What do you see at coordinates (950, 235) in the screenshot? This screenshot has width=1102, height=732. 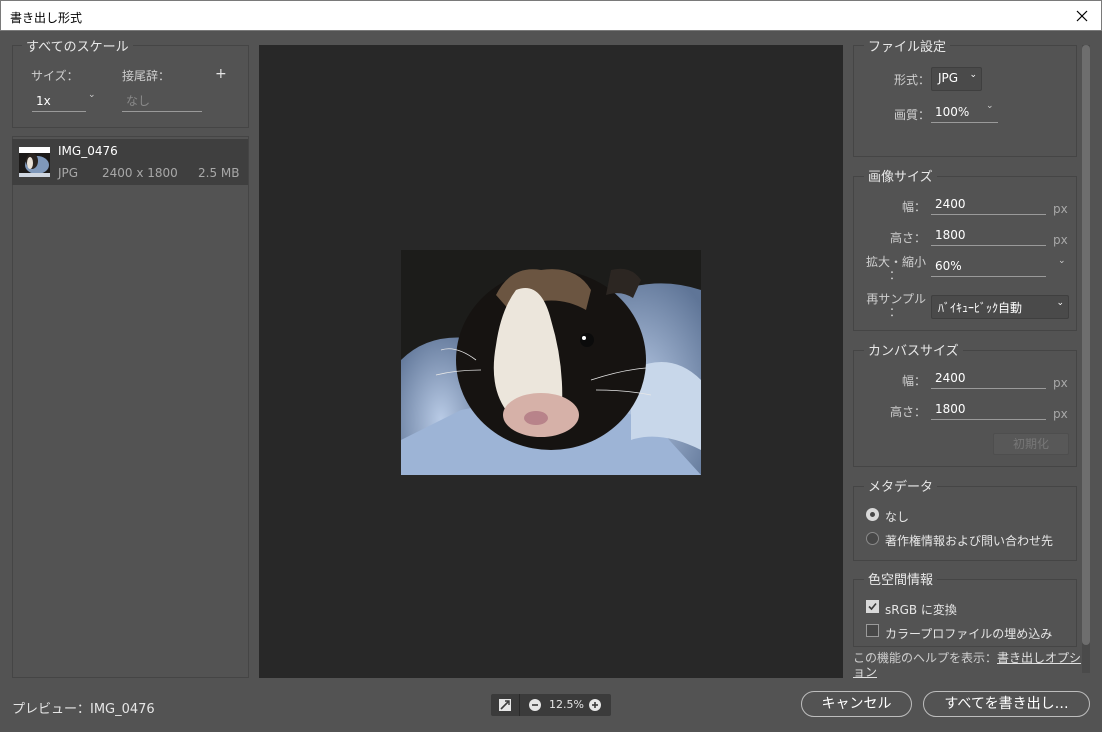 I see `image-height-value: 1800` at bounding box center [950, 235].